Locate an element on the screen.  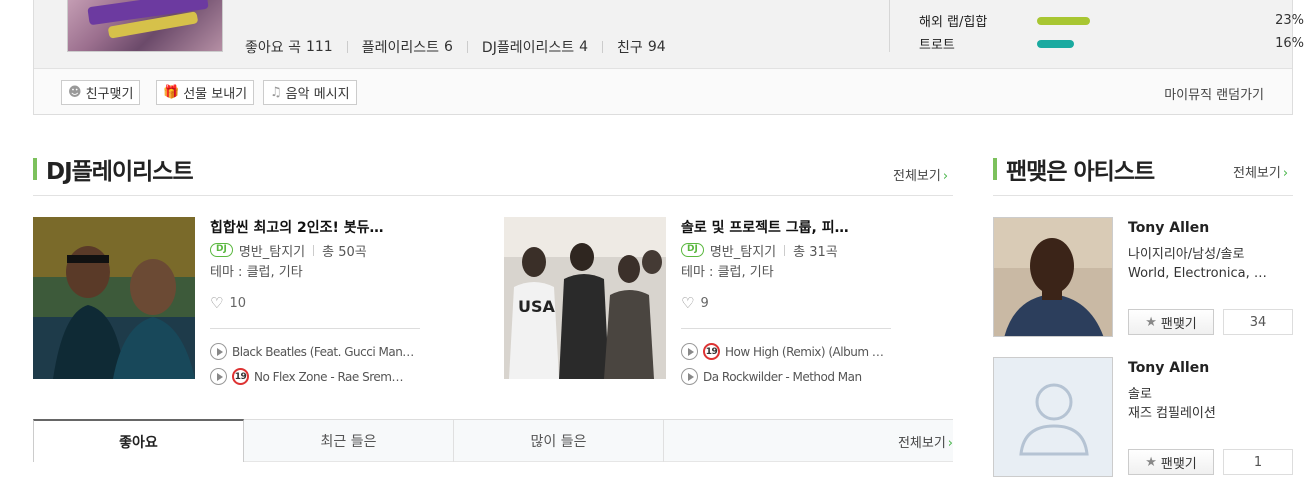
genre-percent: 23% is located at coordinates (1289, 20).